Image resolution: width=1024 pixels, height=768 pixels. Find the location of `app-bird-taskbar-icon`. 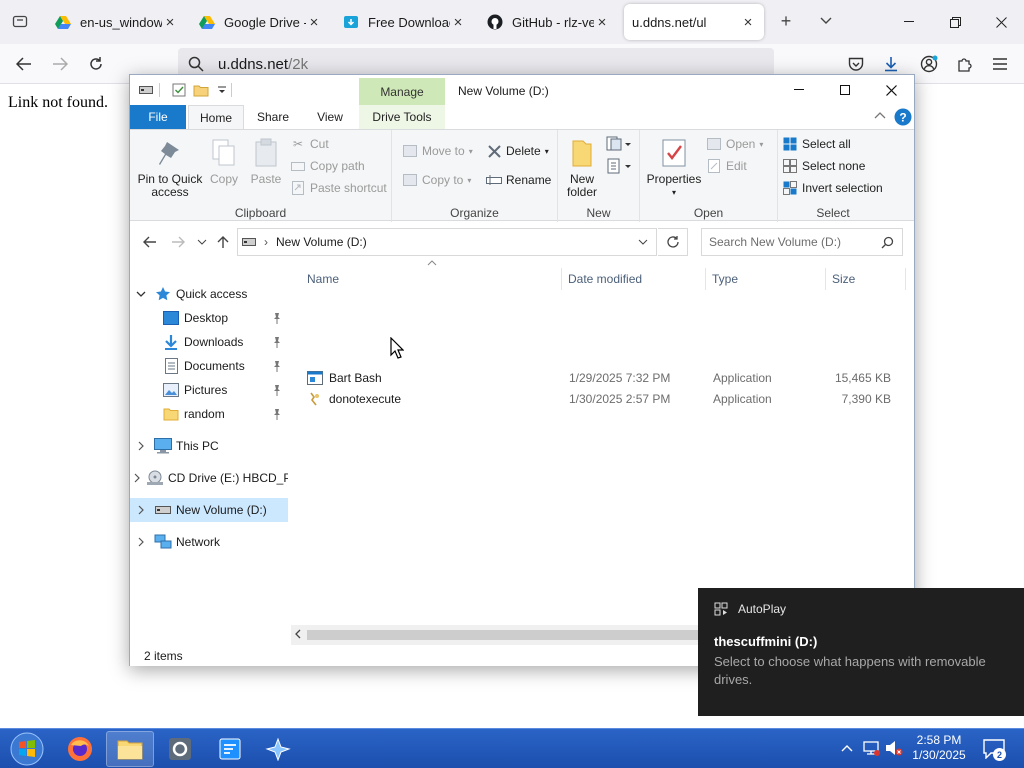

app-bird-taskbar-icon is located at coordinates (278, 749).